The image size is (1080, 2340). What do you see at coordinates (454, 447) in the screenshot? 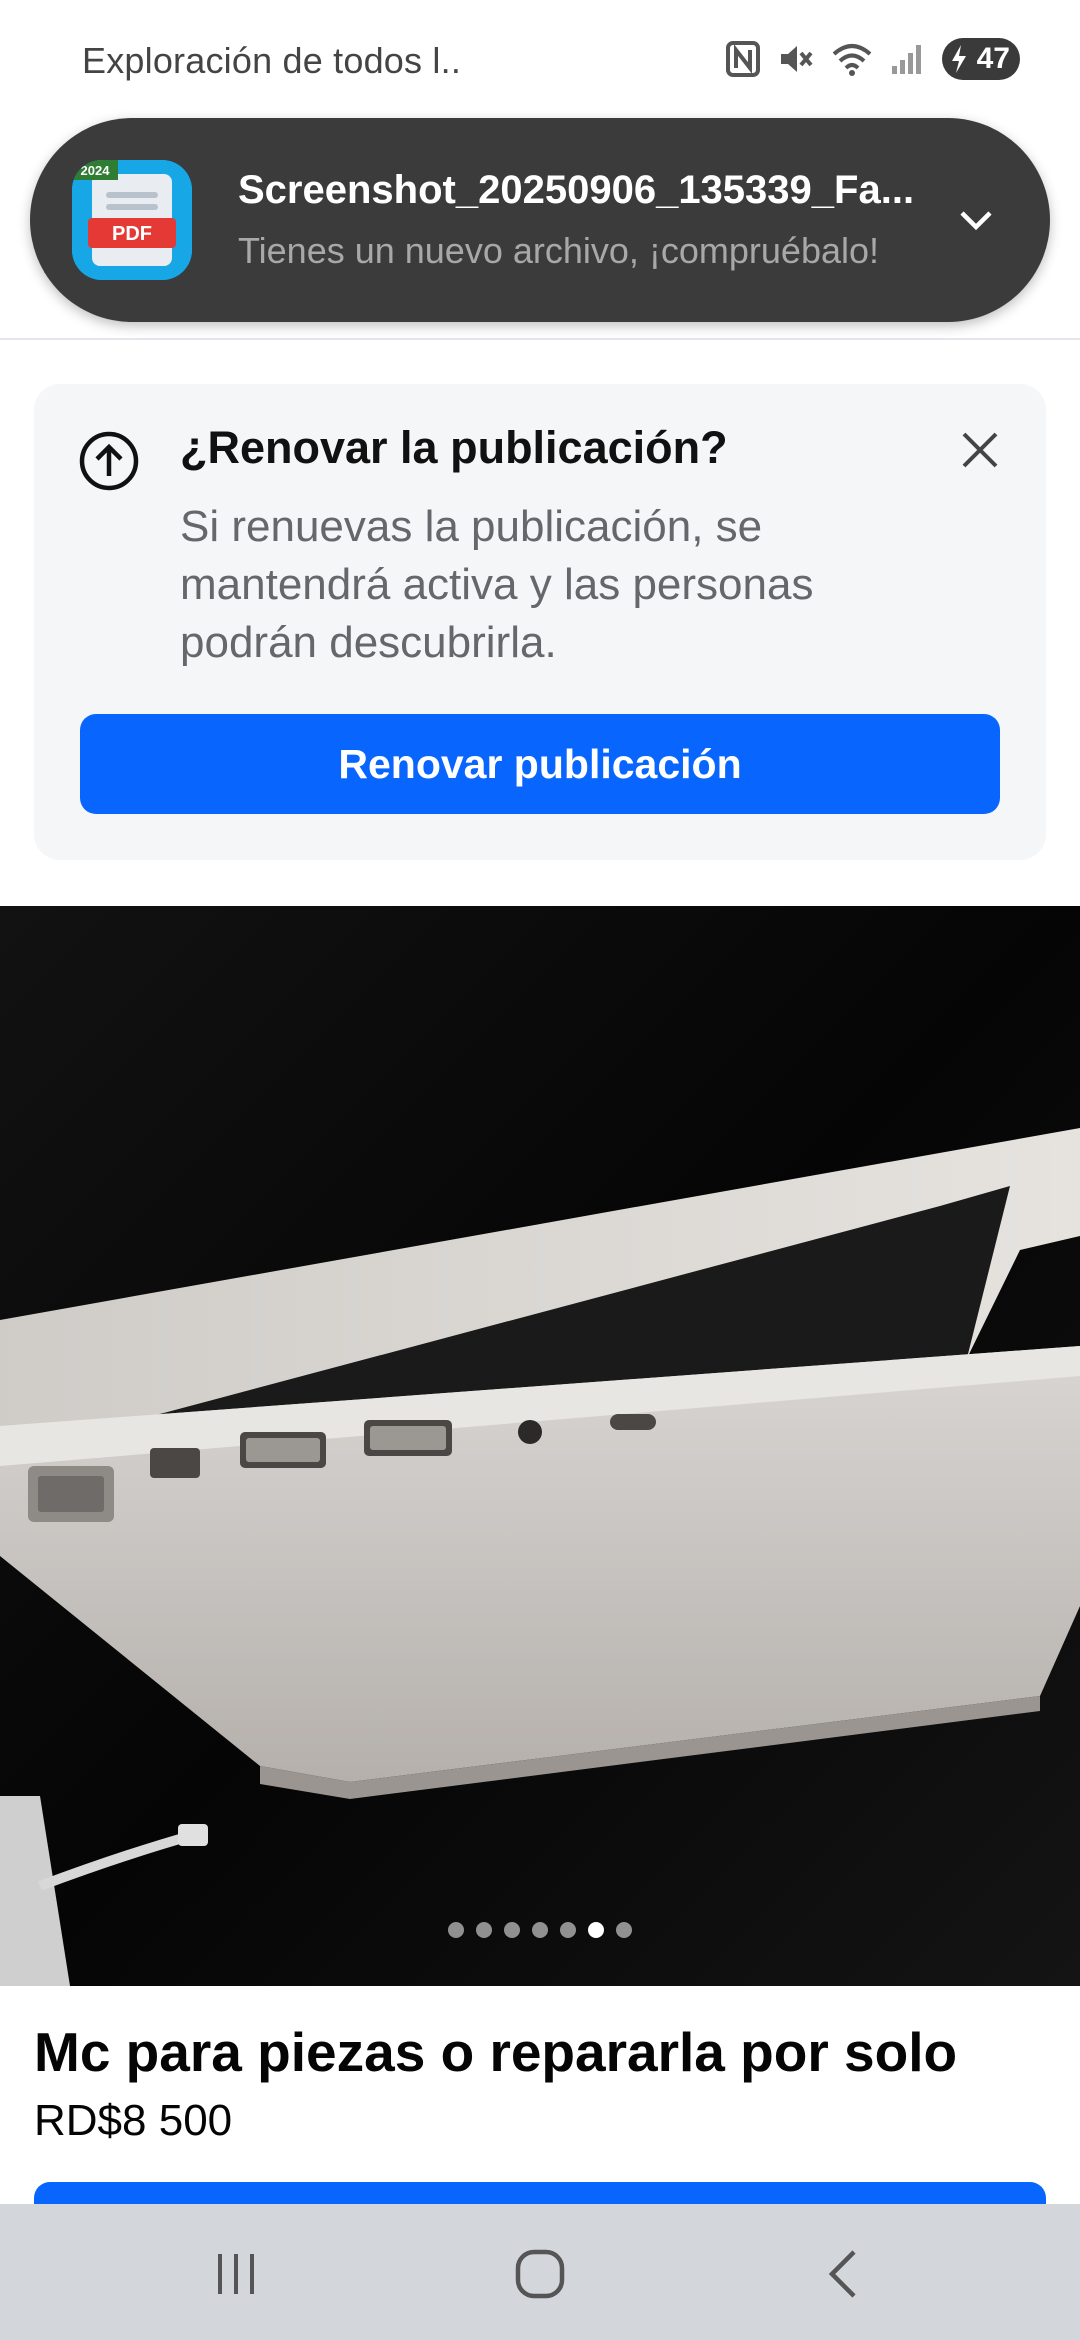
I see `renew-card-title: ¿Renovar la publicación?` at bounding box center [454, 447].